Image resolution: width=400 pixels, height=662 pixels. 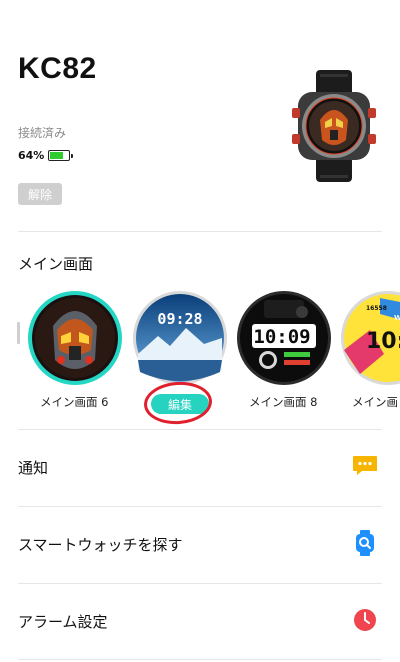 I want to click on main-screen-title: メイン画面, so click(x=56, y=264).